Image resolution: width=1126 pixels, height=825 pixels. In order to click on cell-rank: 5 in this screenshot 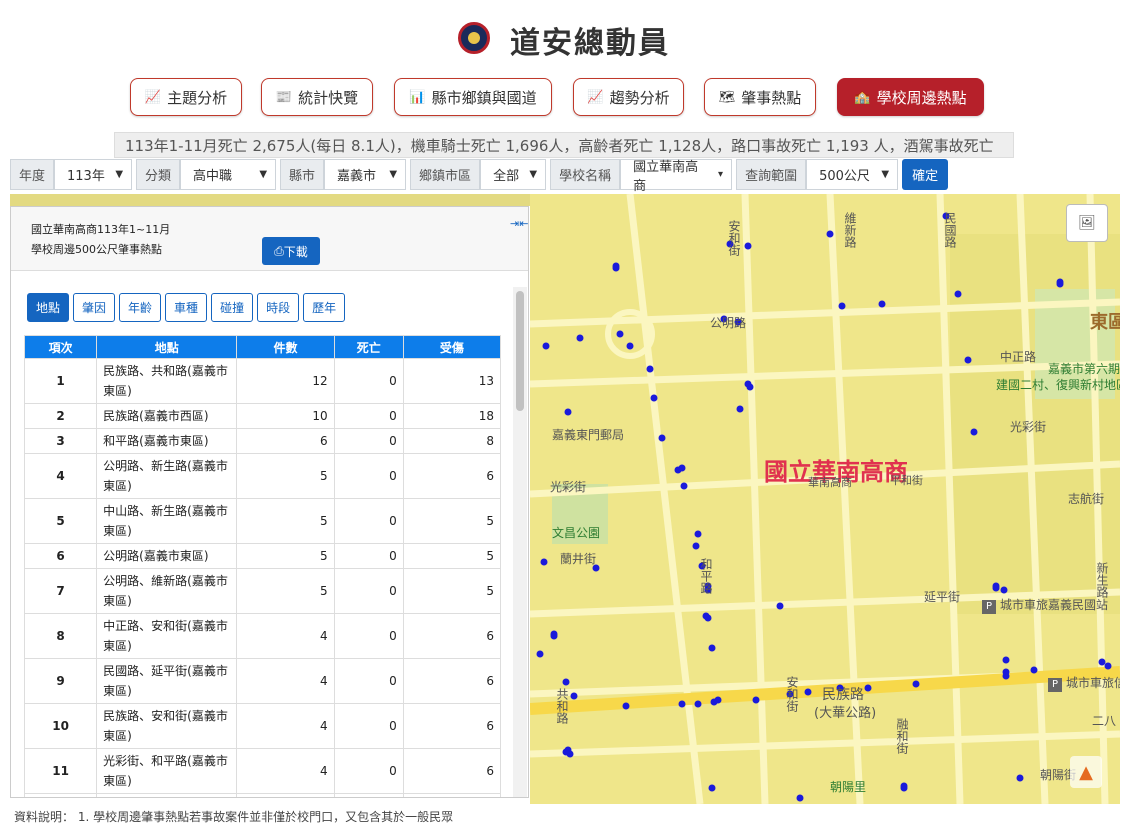, I will do `click(61, 521)`.